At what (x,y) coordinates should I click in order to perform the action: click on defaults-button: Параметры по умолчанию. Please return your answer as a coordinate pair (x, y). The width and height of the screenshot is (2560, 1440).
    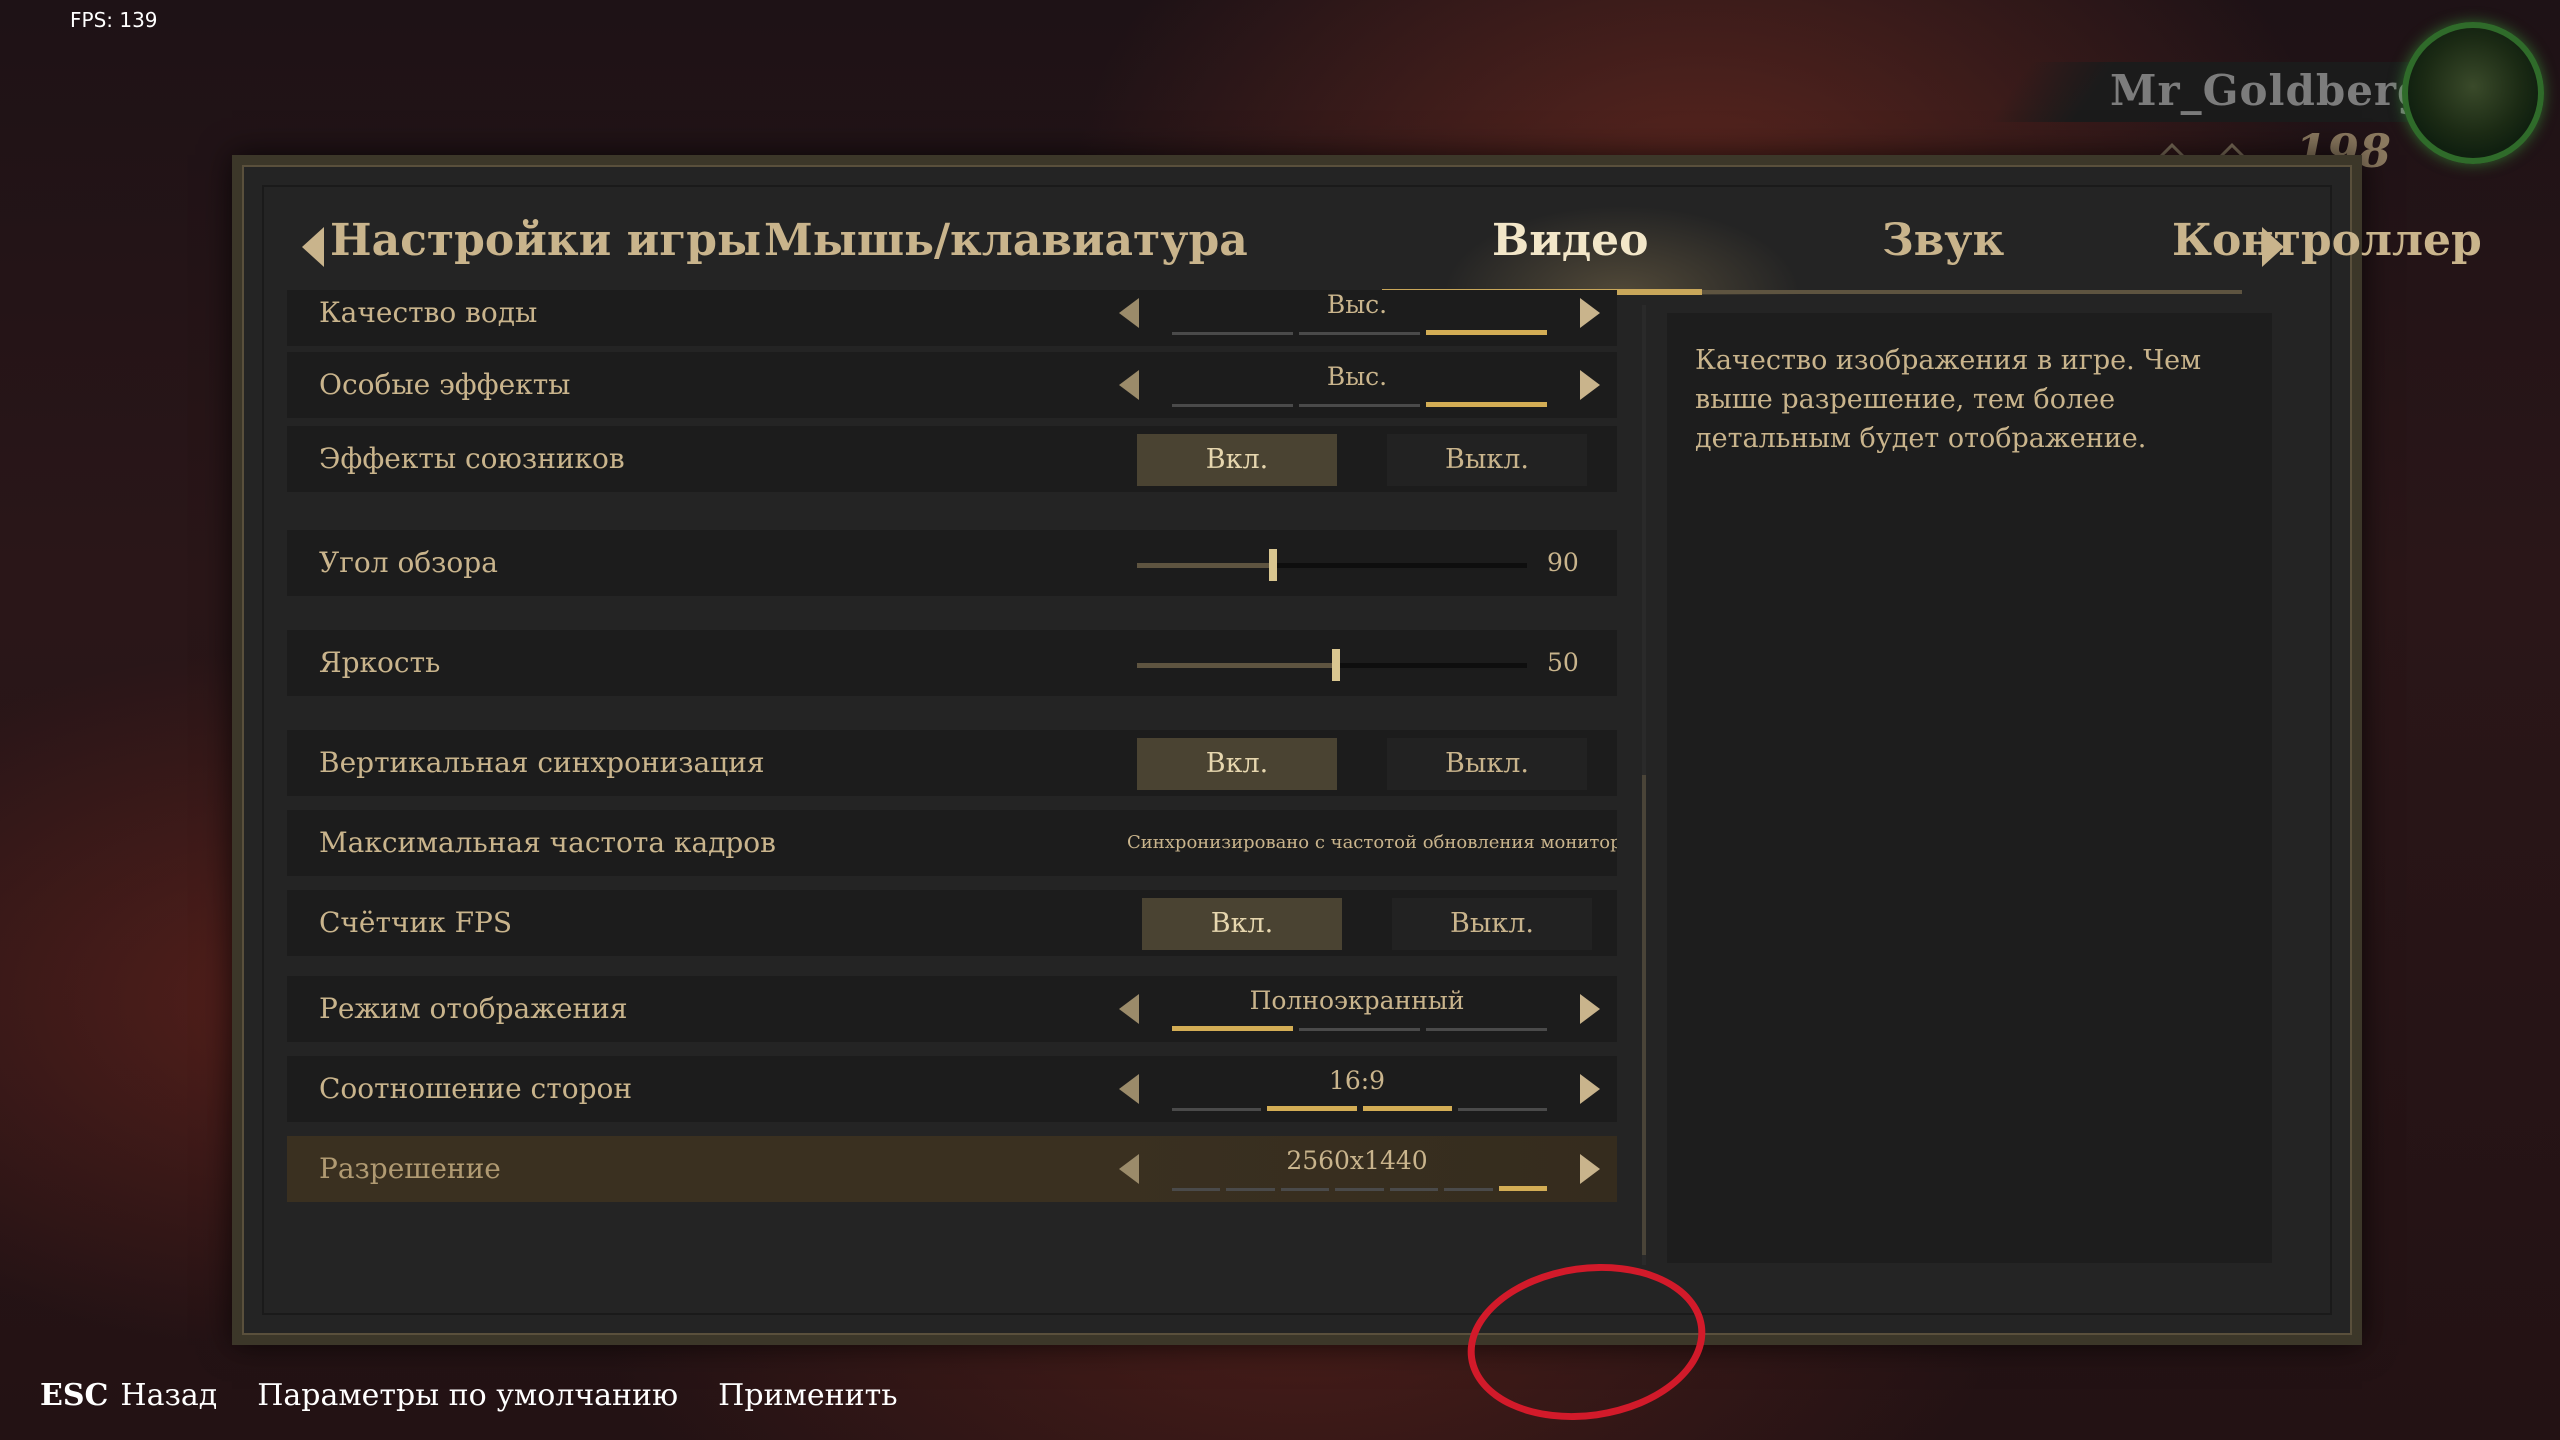
    Looking at the image, I should click on (467, 1395).